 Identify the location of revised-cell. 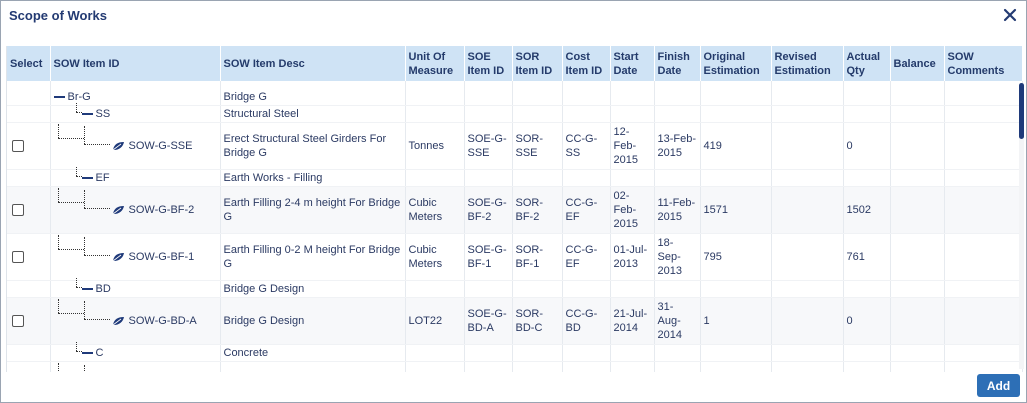
(807, 366).